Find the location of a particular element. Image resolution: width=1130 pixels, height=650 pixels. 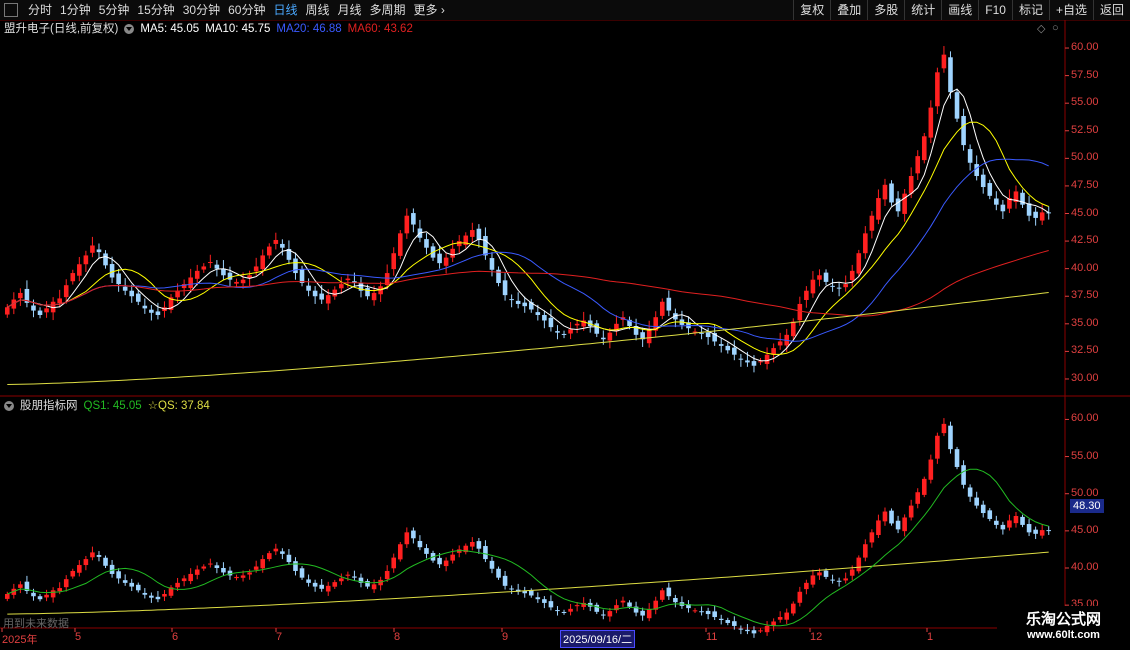

price-tick-label: 52.50 is located at coordinates (1085, 129).